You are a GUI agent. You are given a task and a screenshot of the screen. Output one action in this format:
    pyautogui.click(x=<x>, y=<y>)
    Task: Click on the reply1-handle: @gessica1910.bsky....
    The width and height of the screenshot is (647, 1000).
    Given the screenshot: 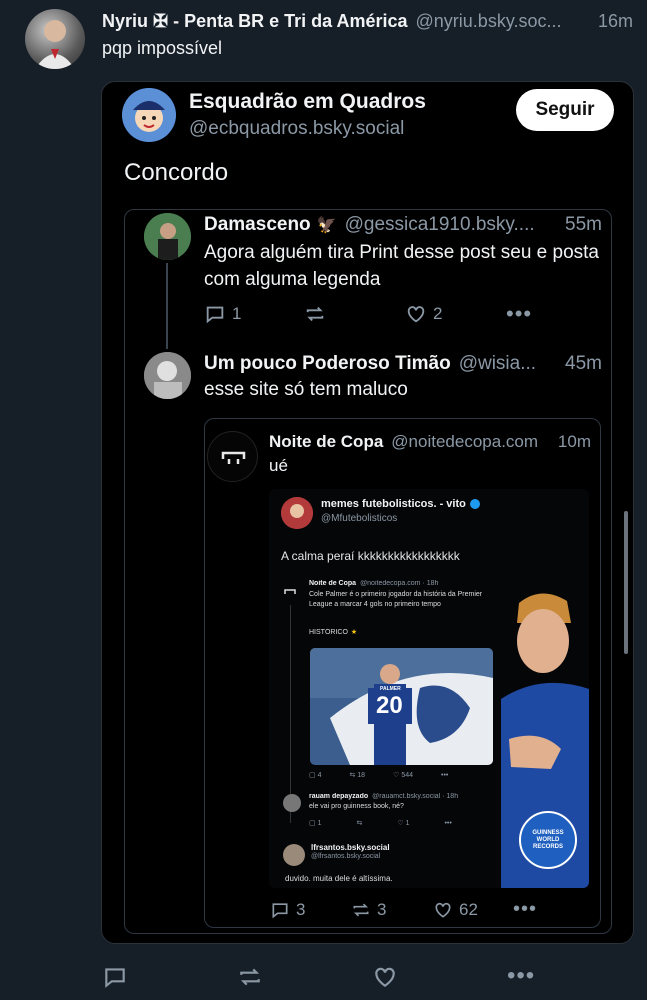 What is the action you would take?
    pyautogui.click(x=439, y=224)
    